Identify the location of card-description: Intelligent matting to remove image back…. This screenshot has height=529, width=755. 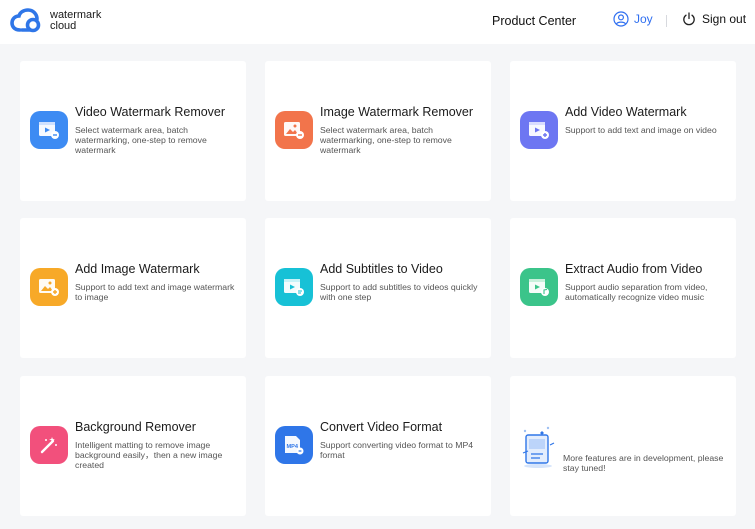
(149, 455).